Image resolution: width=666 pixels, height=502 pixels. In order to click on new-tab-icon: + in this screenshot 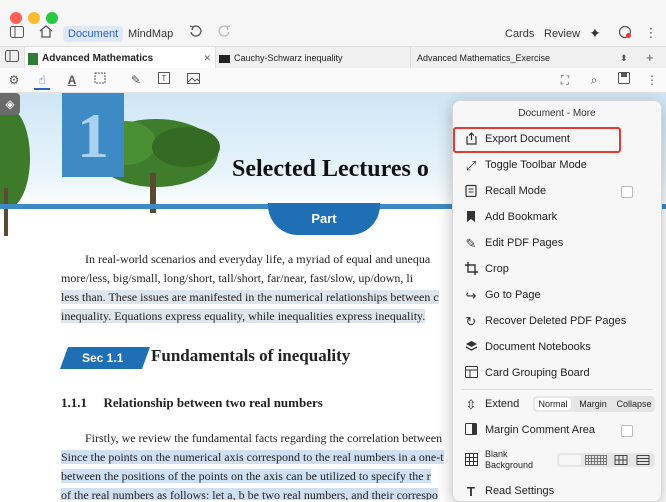, I will do `click(653, 58)`.